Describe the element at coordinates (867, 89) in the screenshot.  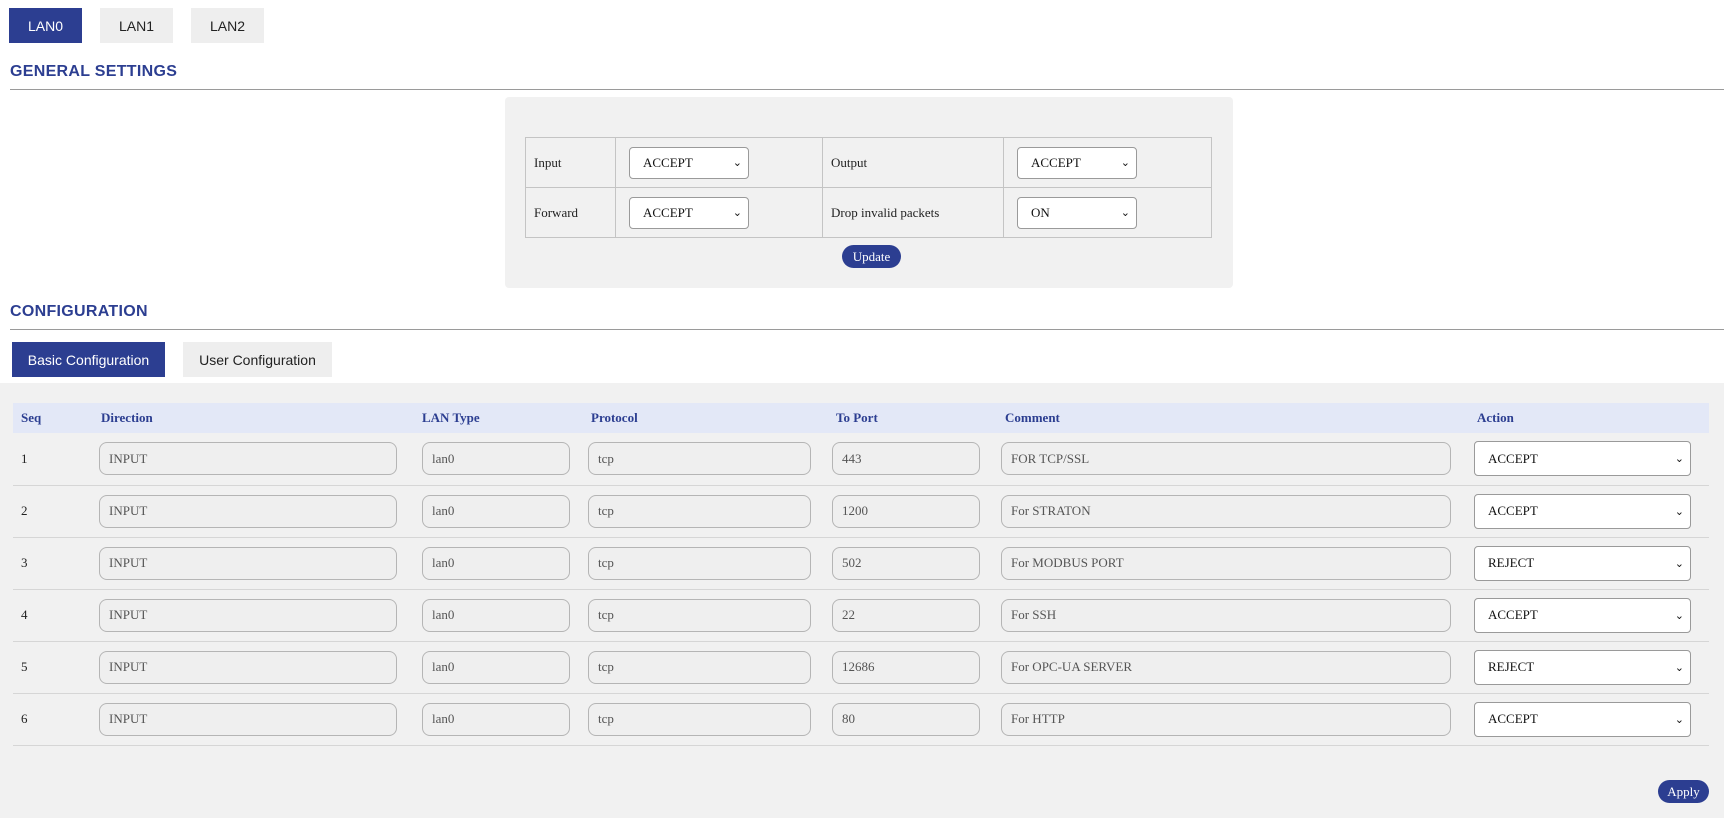
I see `general-settings-divider` at that location.